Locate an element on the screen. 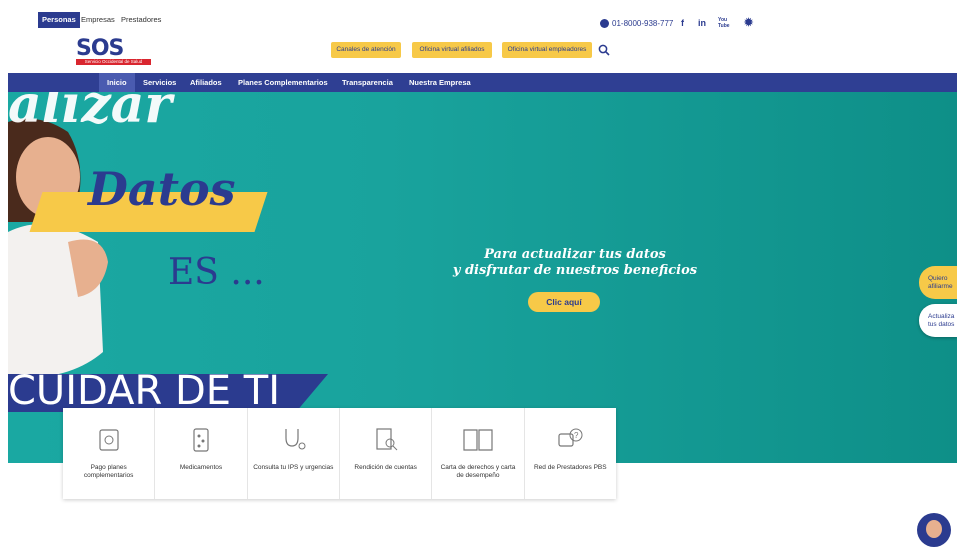  card-label: Rendición de cuentas is located at coordinates (385, 467).